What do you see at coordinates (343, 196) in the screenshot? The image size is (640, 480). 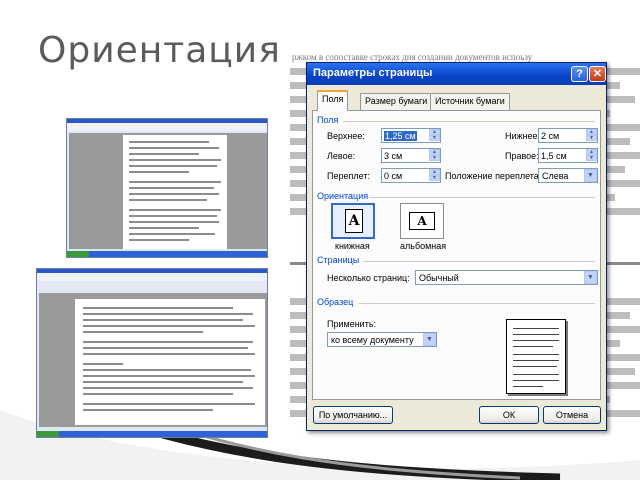 I see `orientation-section-label: Ориентация` at bounding box center [343, 196].